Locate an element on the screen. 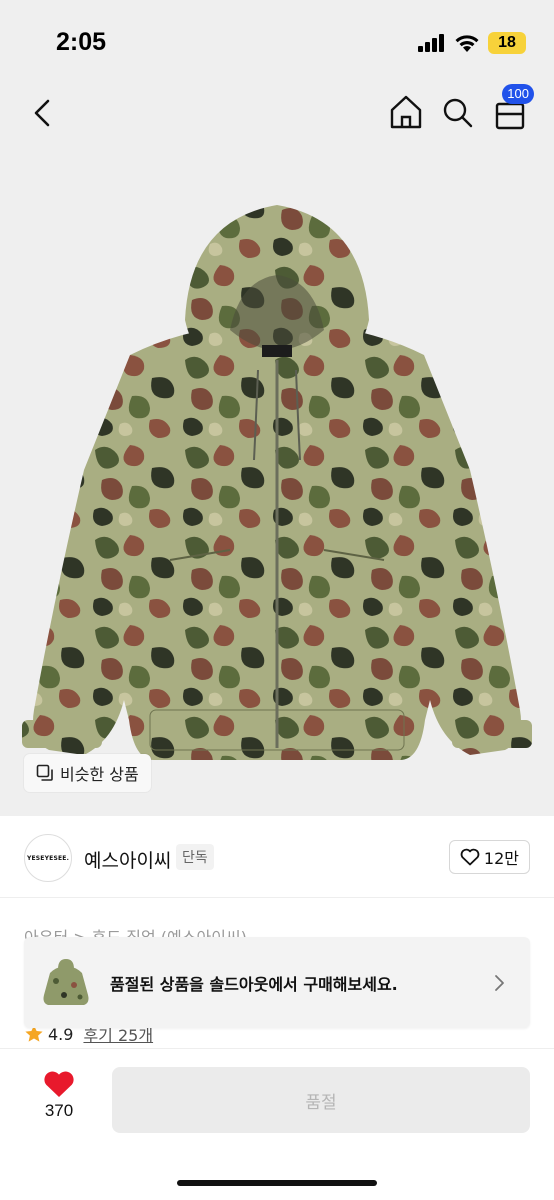 Image resolution: width=554 pixels, height=1200 pixels. brand-like-count: 12만 is located at coordinates (501, 858).